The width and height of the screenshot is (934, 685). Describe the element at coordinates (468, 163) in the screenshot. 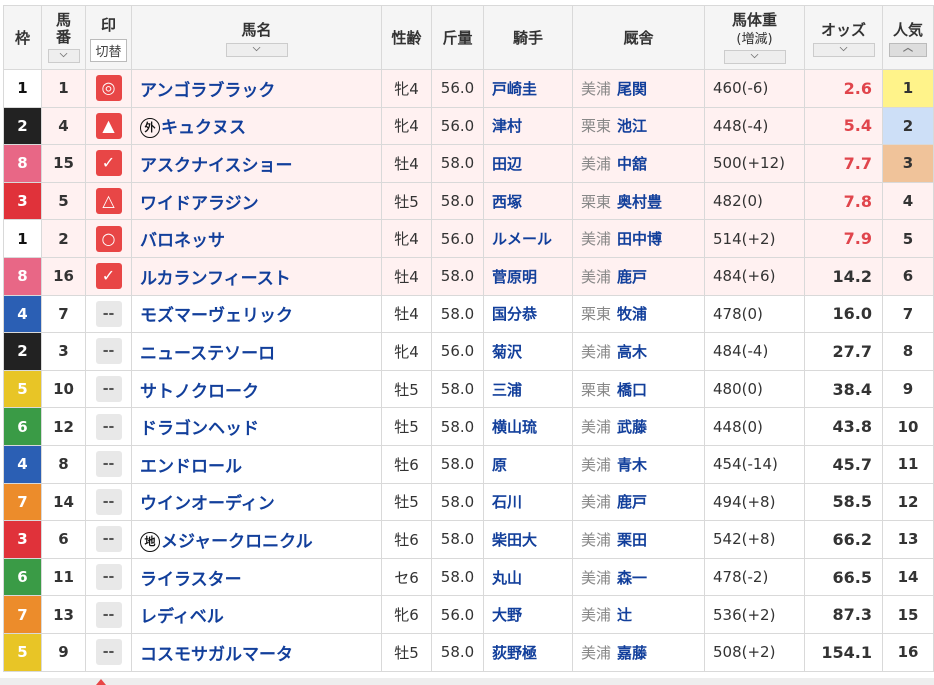

I see `table-row: 8 15 ✓ アスクナイスショー 牡4 58.0 田辺 美浦 中舘 500(+12) 7.7 3` at that location.